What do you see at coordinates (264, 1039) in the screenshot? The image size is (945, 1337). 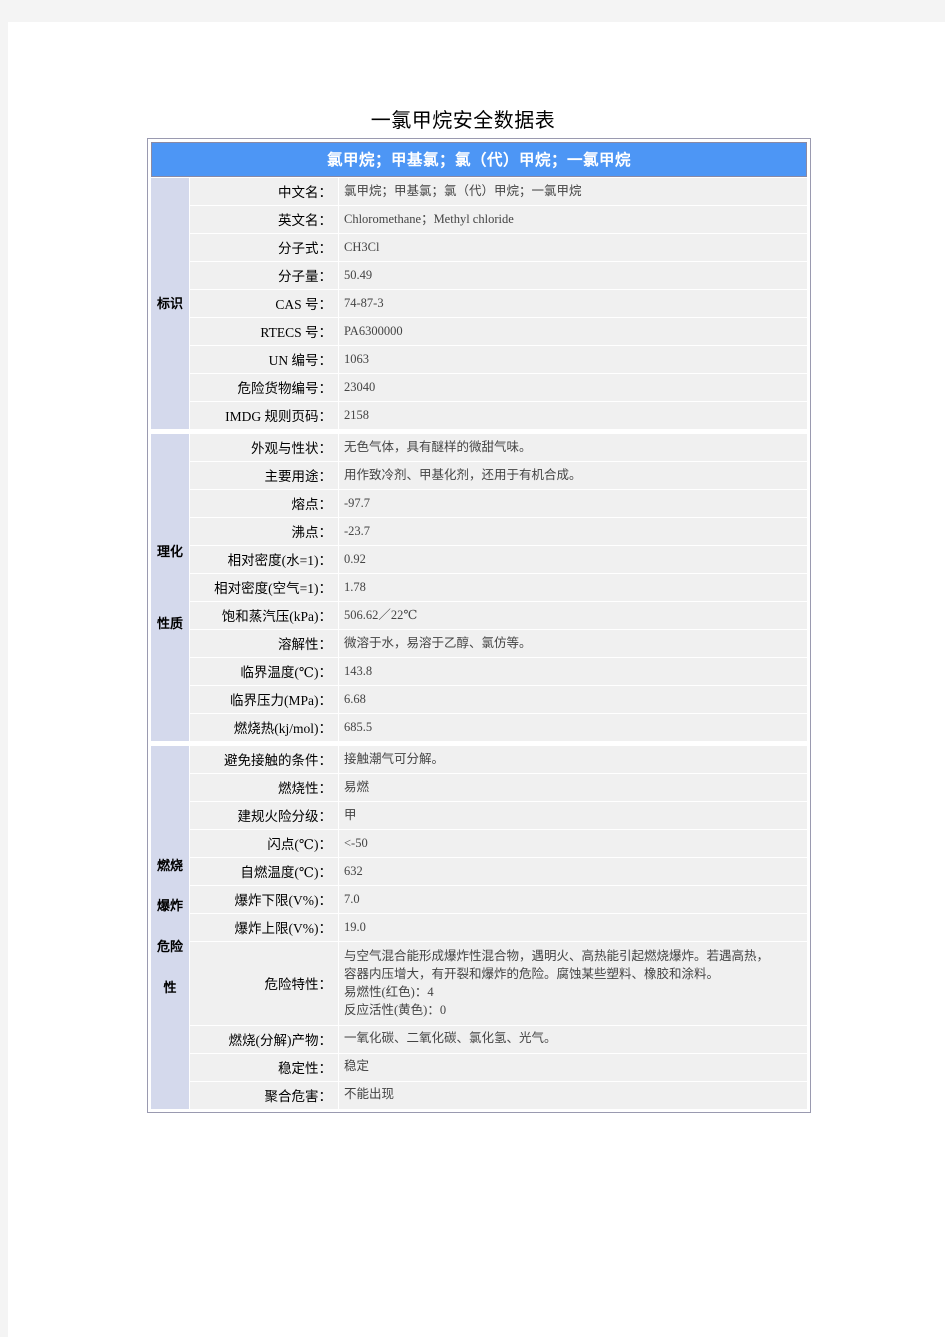 I see `row-label: 燃烧(分解)产物：` at bounding box center [264, 1039].